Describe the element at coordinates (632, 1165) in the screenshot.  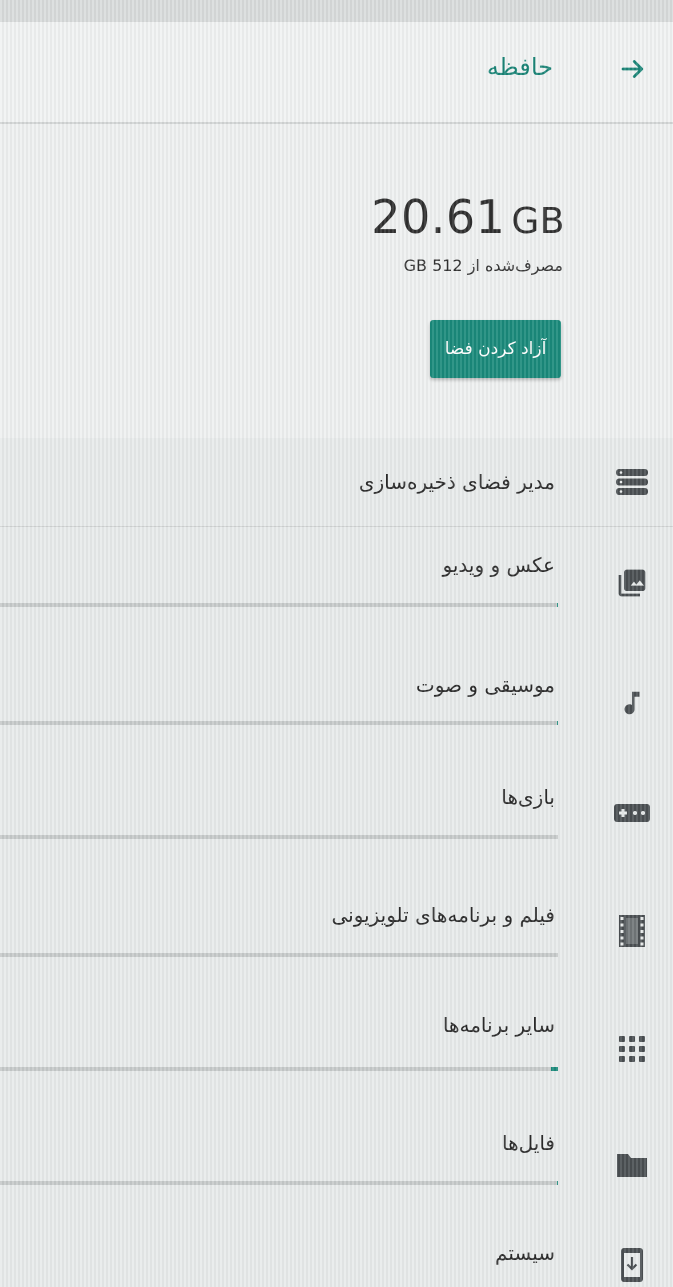
I see `folder-icon` at that location.